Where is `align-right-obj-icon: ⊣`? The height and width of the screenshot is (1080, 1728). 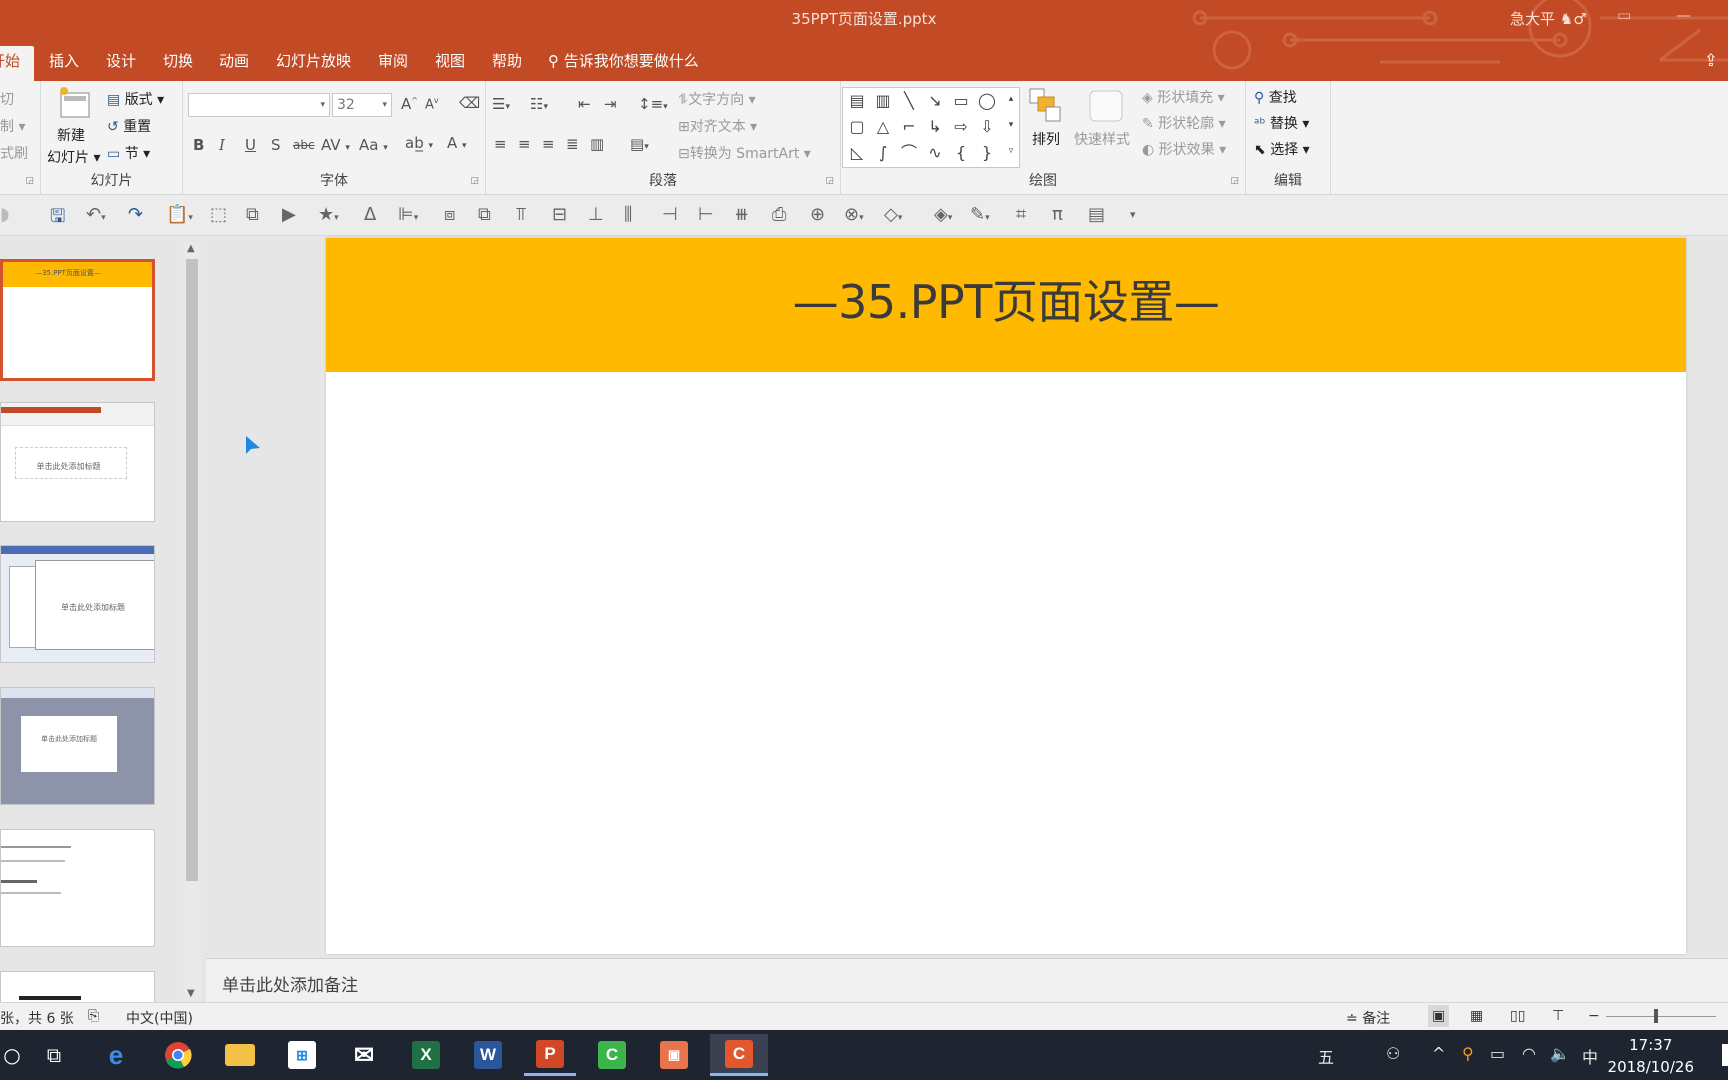
align-right-obj-icon: ⊣ is located at coordinates (670, 214).